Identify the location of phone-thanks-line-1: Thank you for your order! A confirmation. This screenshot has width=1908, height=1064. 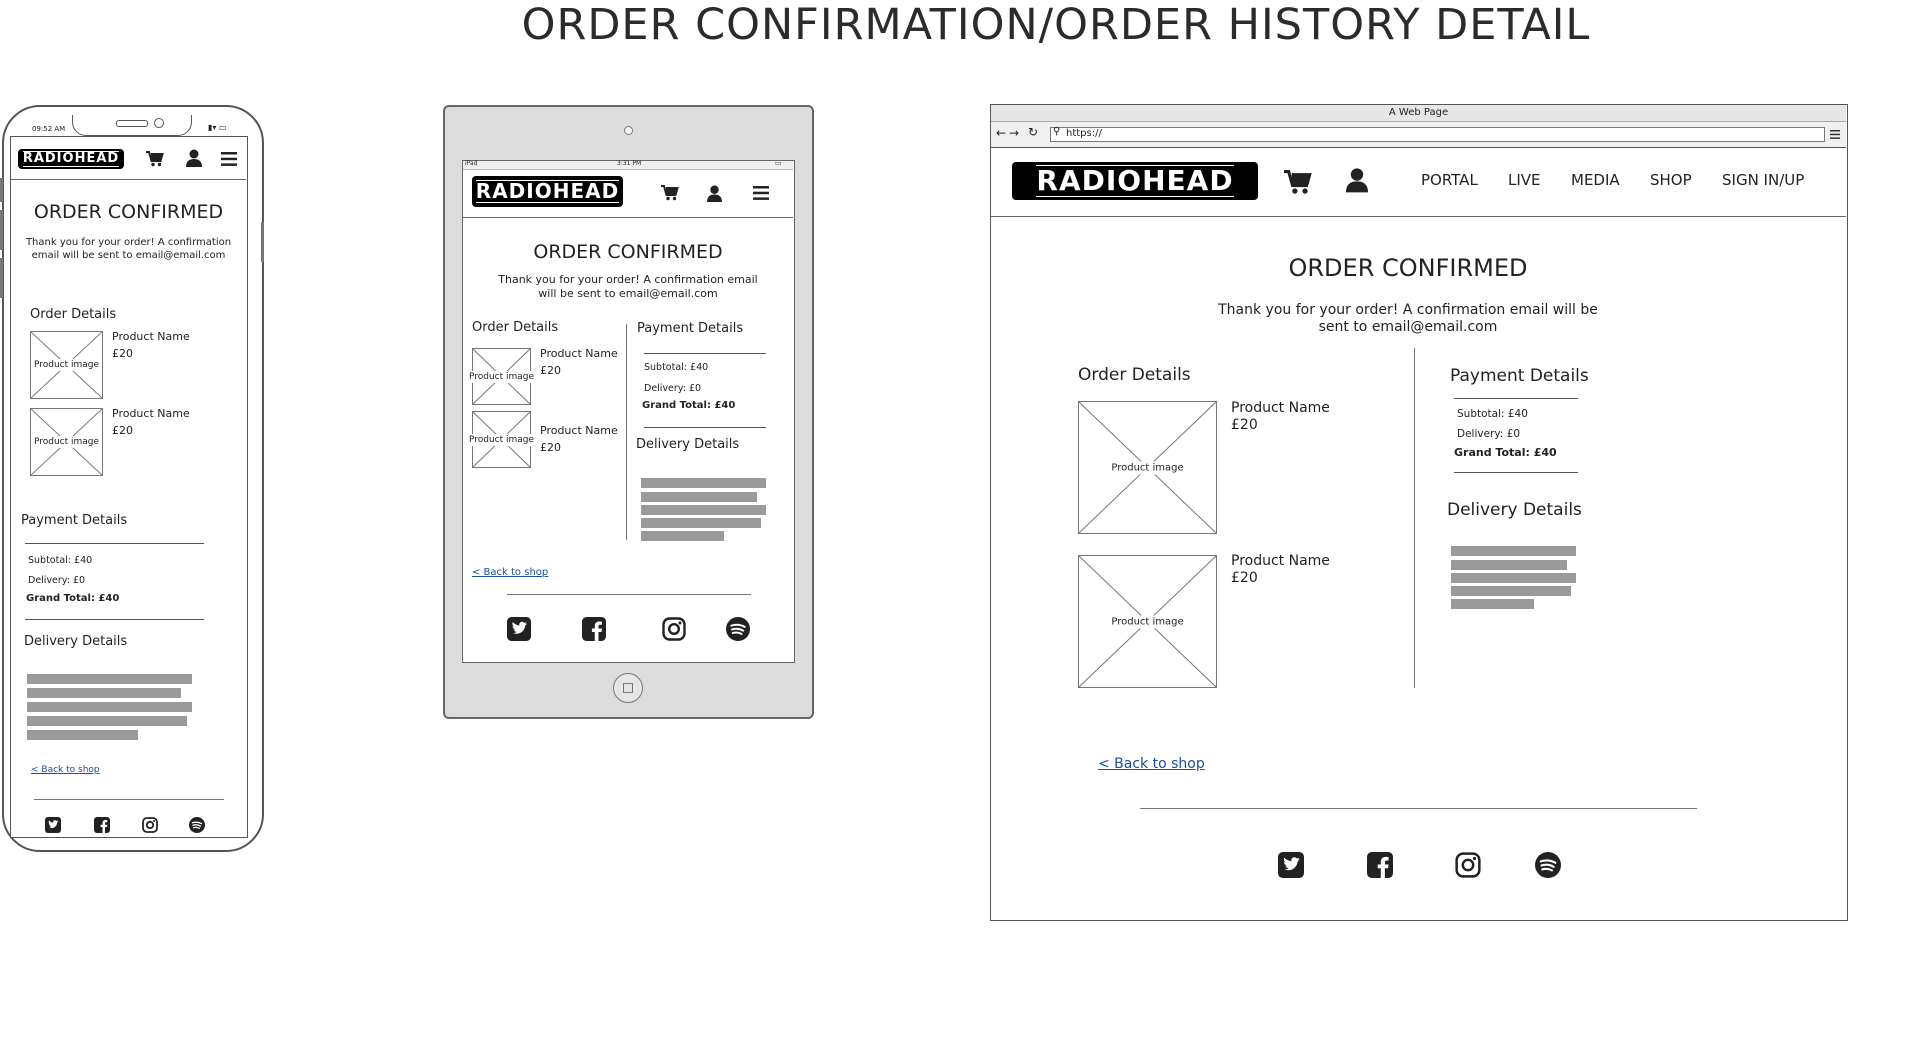
(128, 242).